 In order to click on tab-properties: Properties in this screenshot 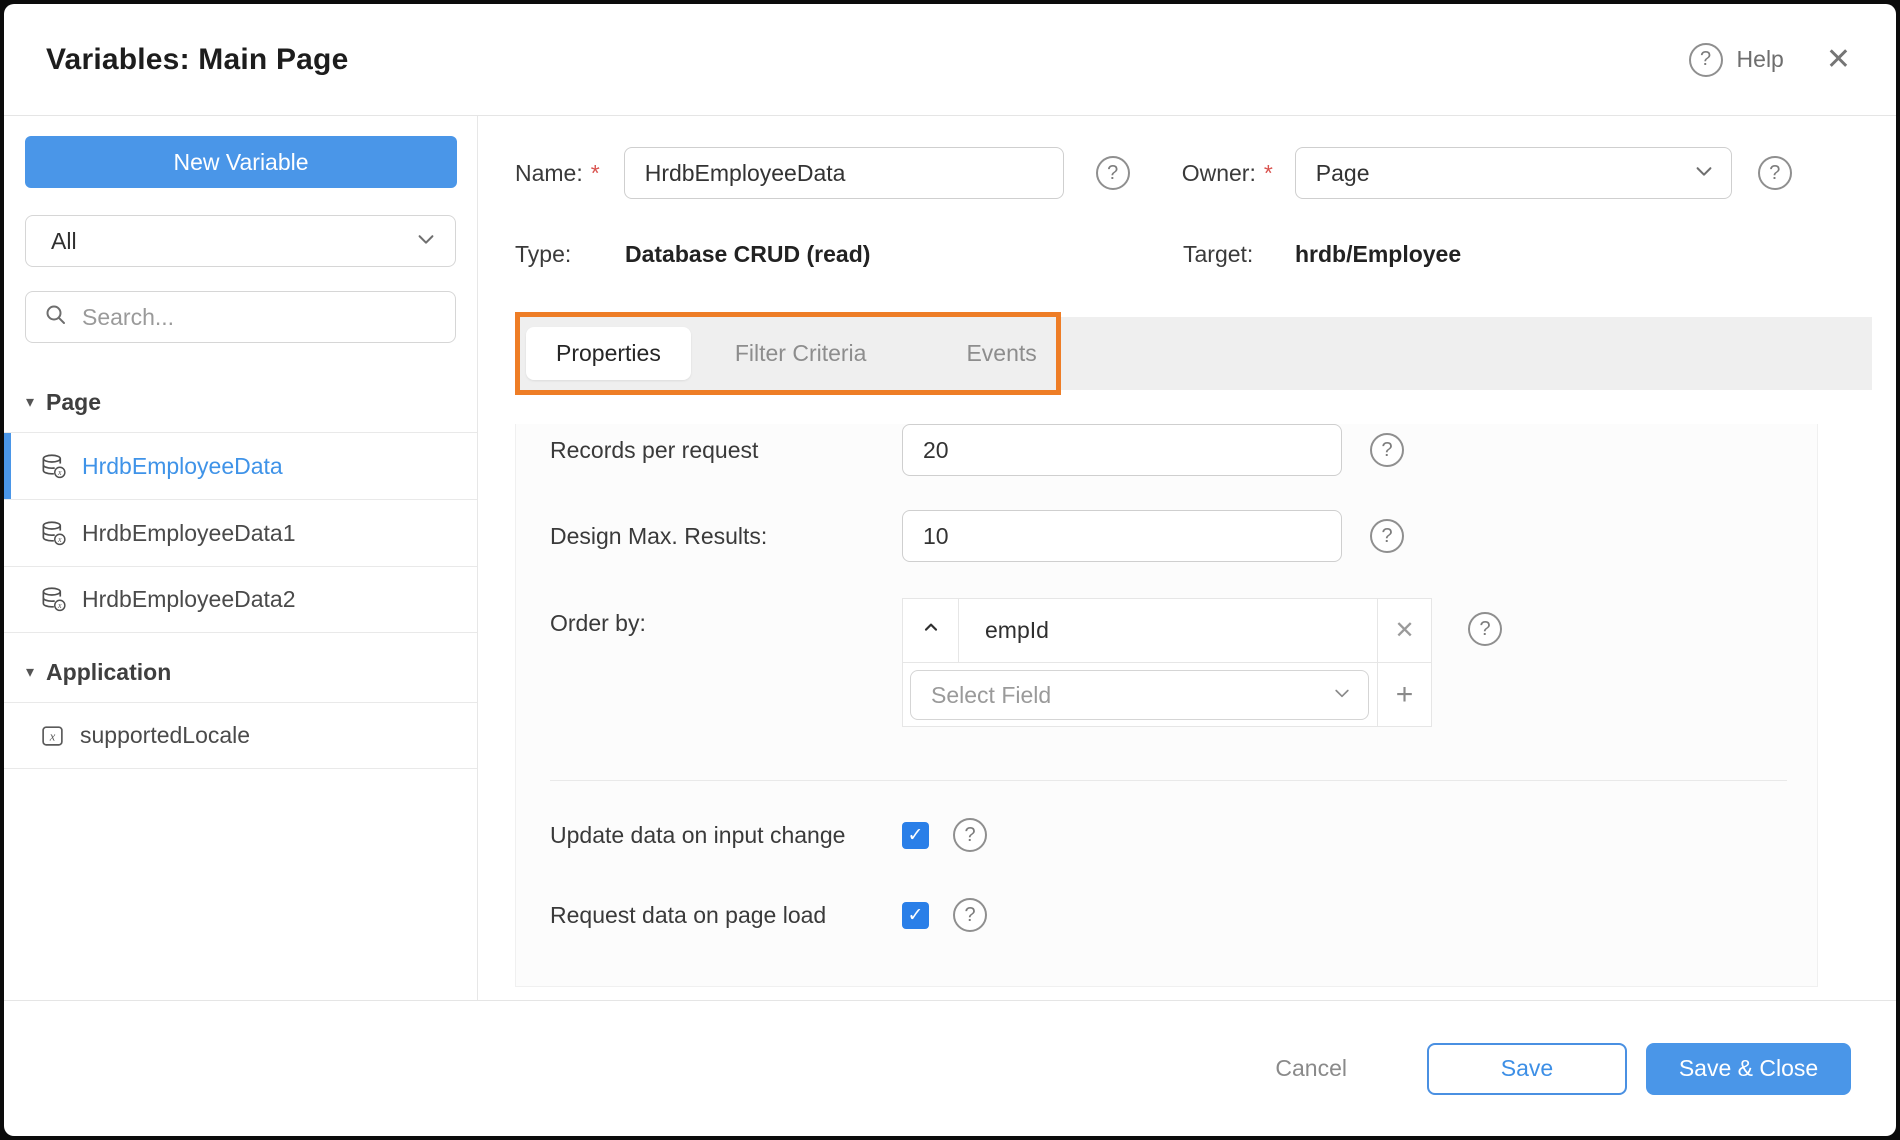, I will do `click(608, 353)`.